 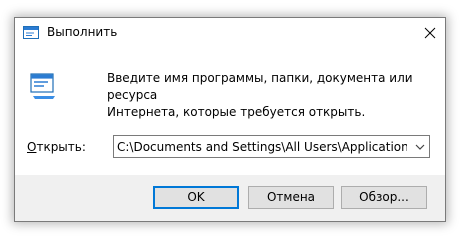 I want to click on close-button, so click(x=430, y=33).